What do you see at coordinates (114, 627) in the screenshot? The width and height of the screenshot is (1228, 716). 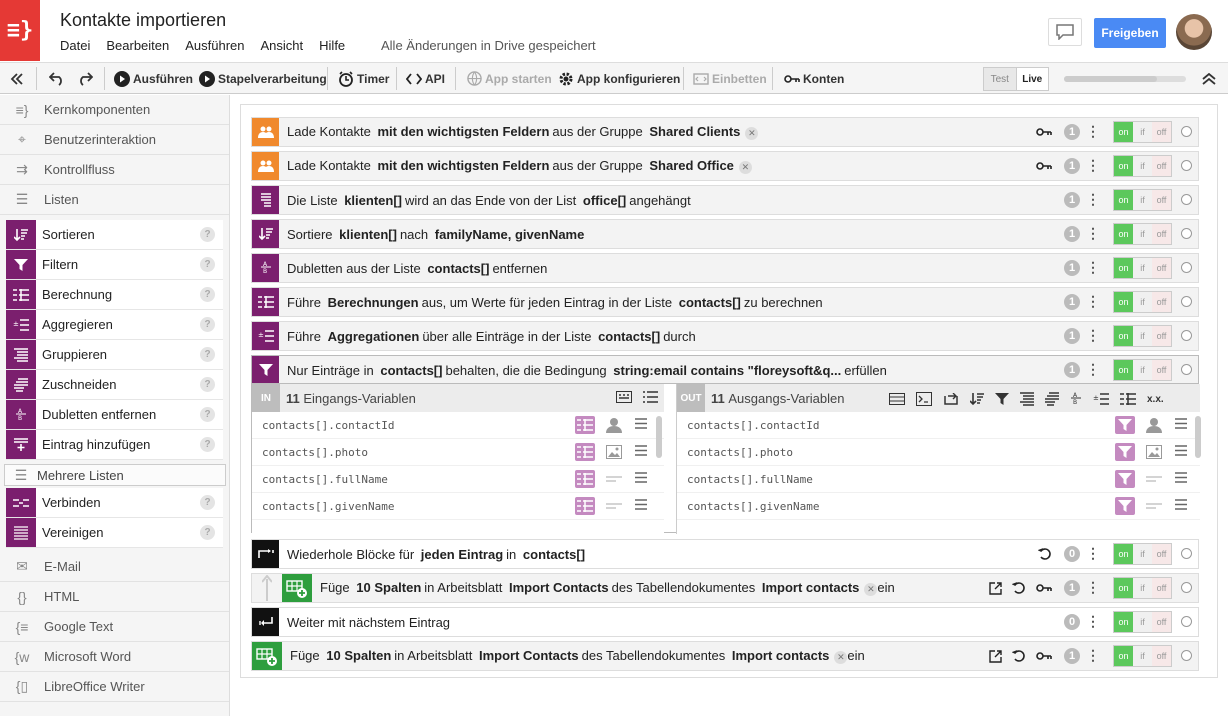 I see `sidebar-category-google-text: {≡ Google Text` at bounding box center [114, 627].